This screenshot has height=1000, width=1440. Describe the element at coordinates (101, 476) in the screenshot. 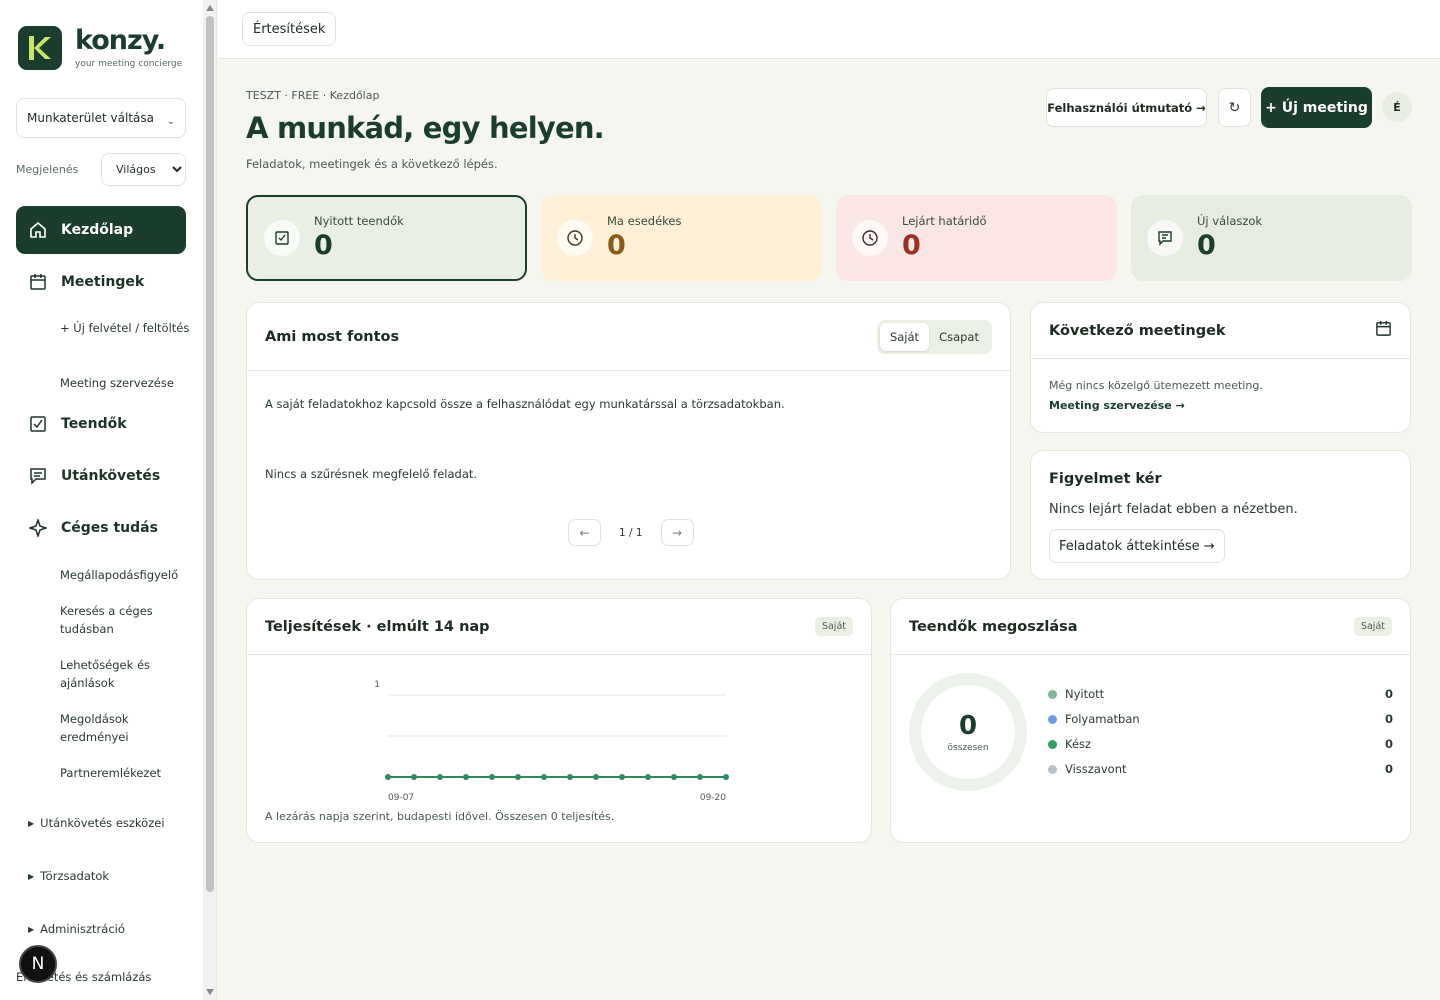

I see `sidebar-item-followup: Utánkövetés` at that location.